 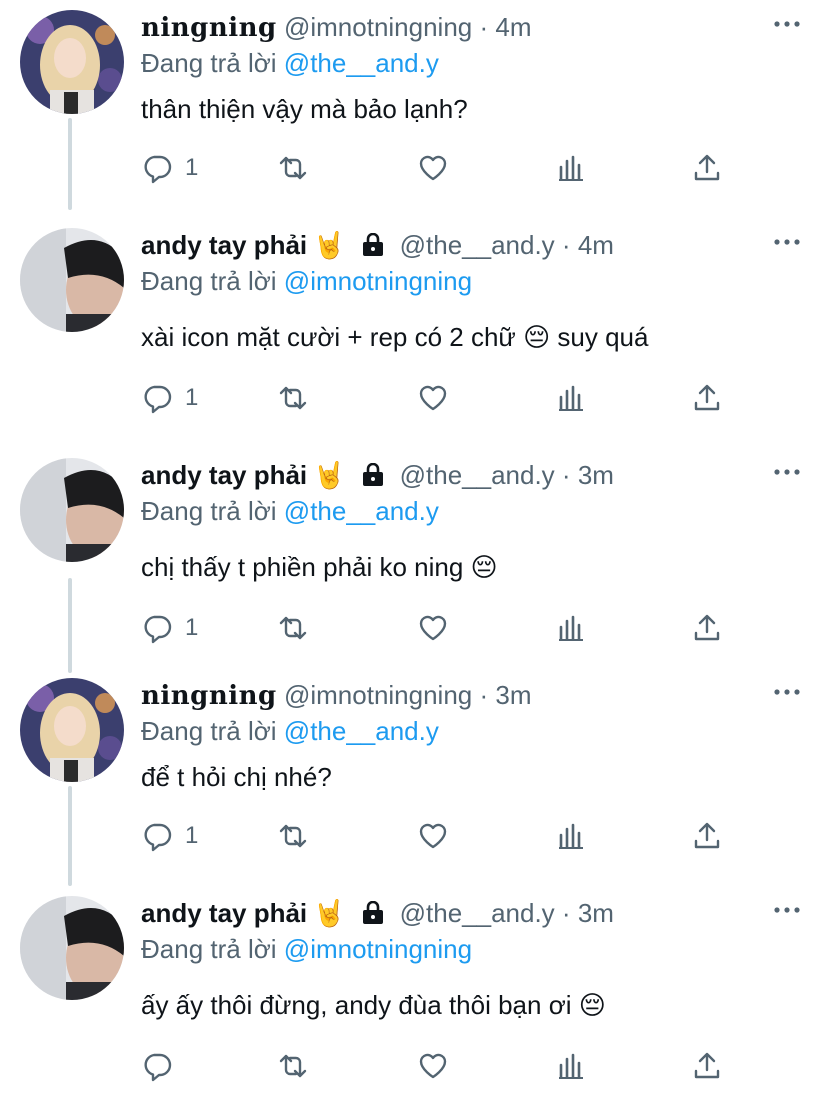 I want to click on tweet-header: andy tay phải 🤘 @the__and.y · 4m, so click(x=454, y=245).